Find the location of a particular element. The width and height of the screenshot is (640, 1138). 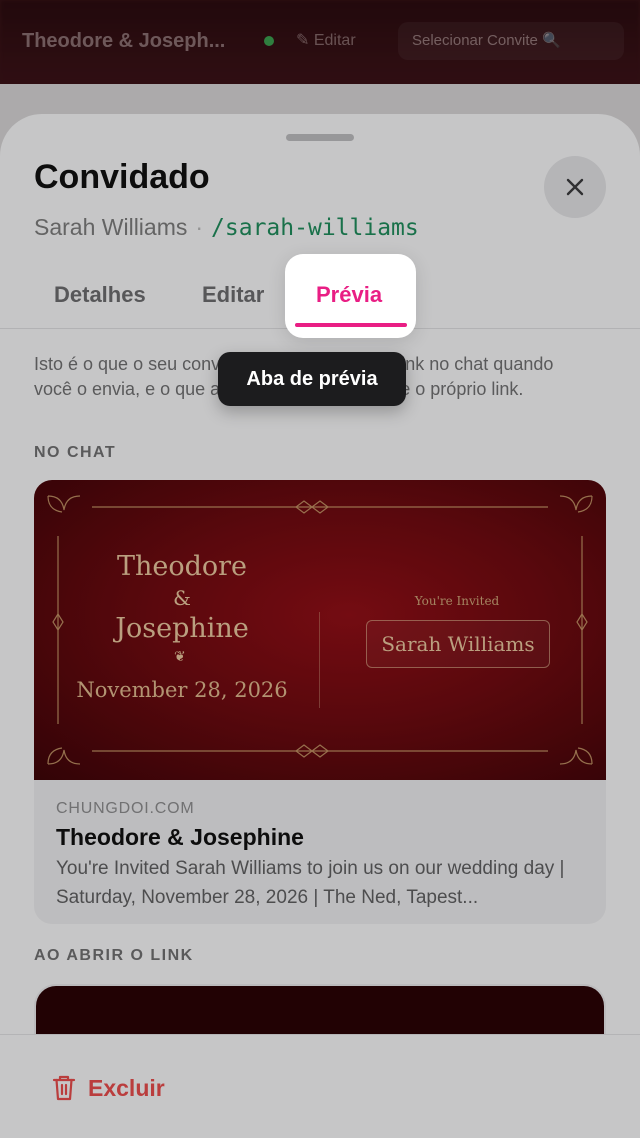

guest-name-box: Sarah Williams is located at coordinates (458, 644).